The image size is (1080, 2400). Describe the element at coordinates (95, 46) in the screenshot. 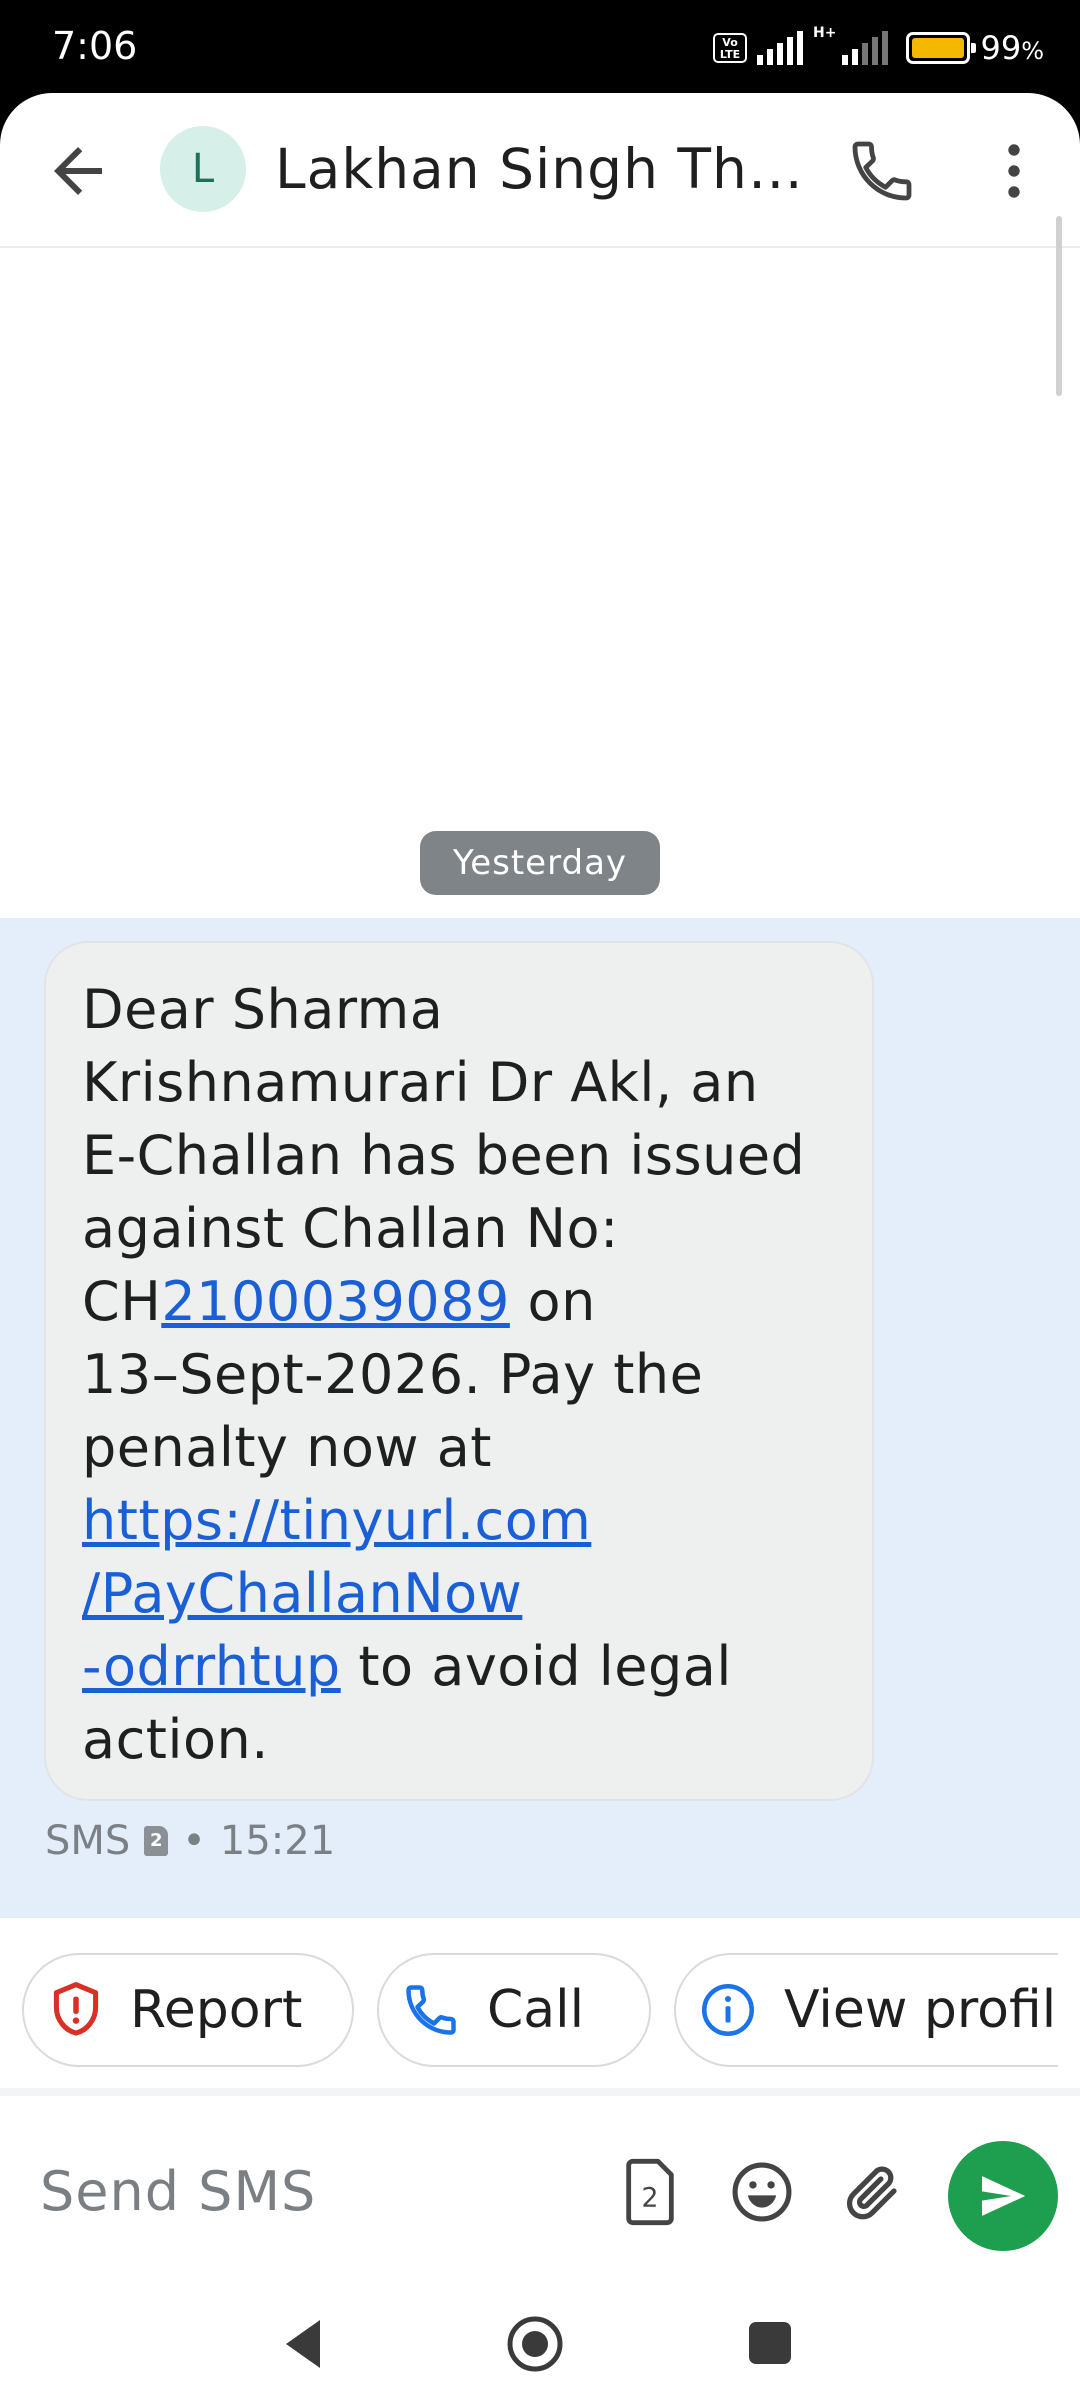

I see `status-time: 7:06` at that location.